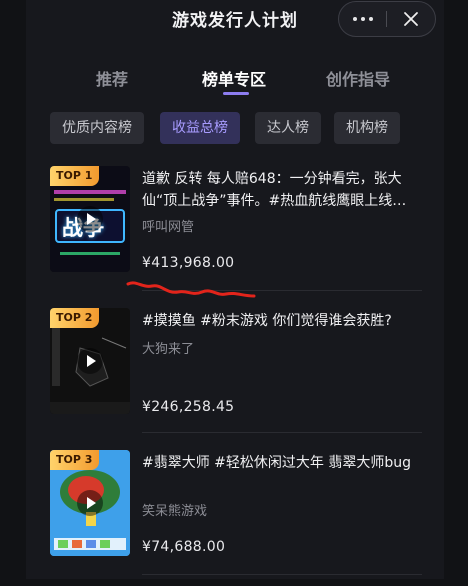 This screenshot has height=586, width=468. I want to click on rank-badge: TOP 3, so click(75, 460).